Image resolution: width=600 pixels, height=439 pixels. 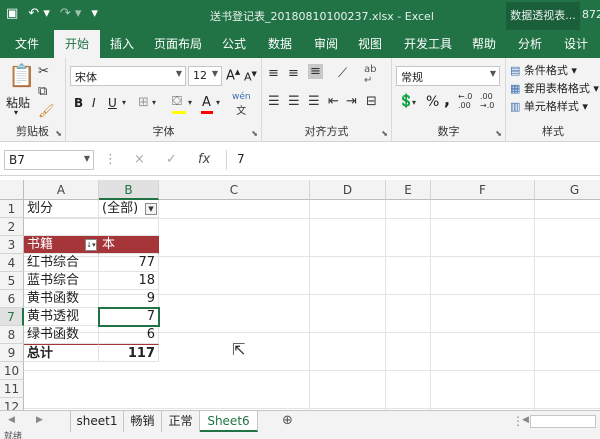 I want to click on scroll-left-icon: ◀, so click(x=11, y=420).